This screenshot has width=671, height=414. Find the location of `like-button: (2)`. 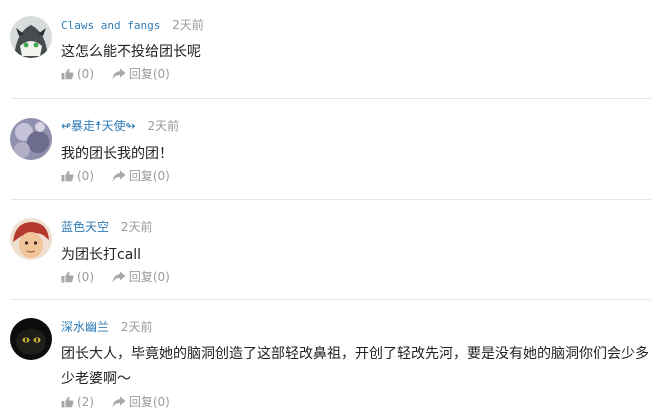

like-button: (2) is located at coordinates (77, 402).